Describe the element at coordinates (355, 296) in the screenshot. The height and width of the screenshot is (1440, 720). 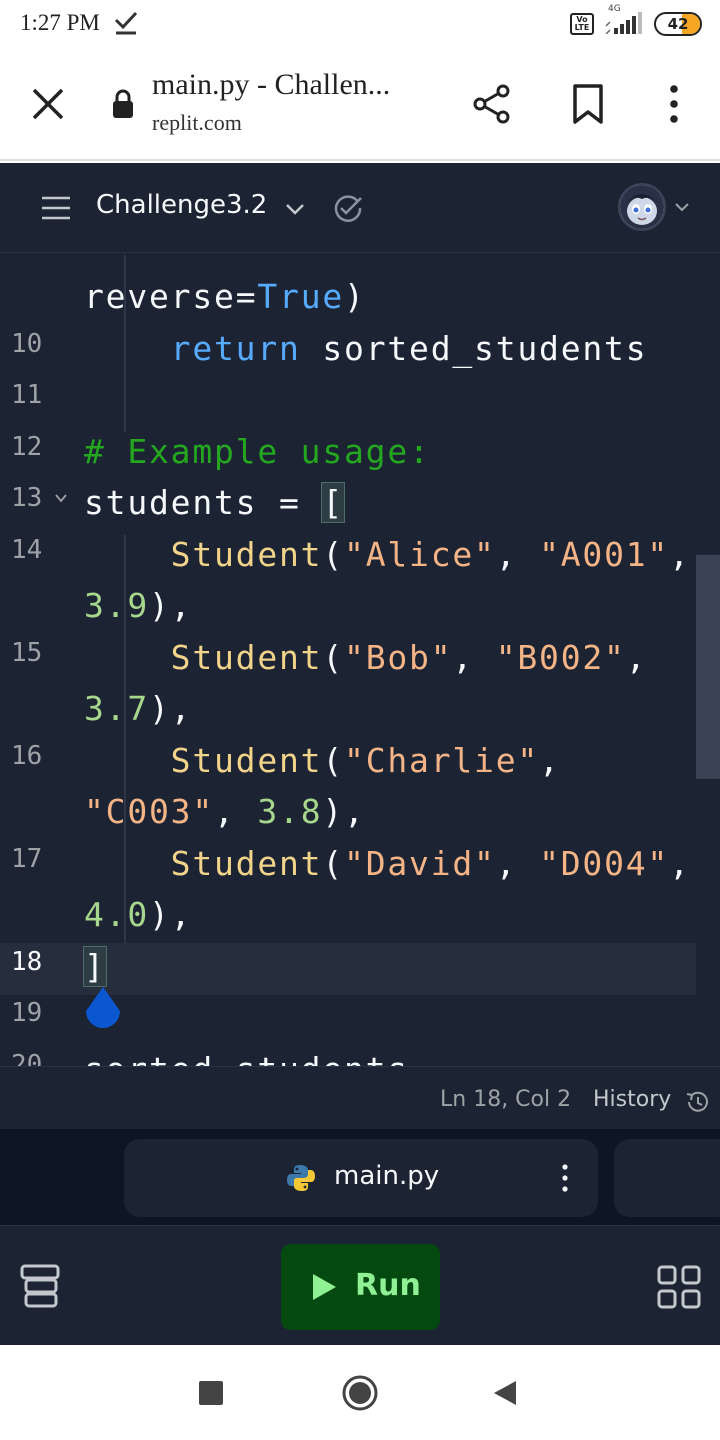
I see `code-token: )` at that location.